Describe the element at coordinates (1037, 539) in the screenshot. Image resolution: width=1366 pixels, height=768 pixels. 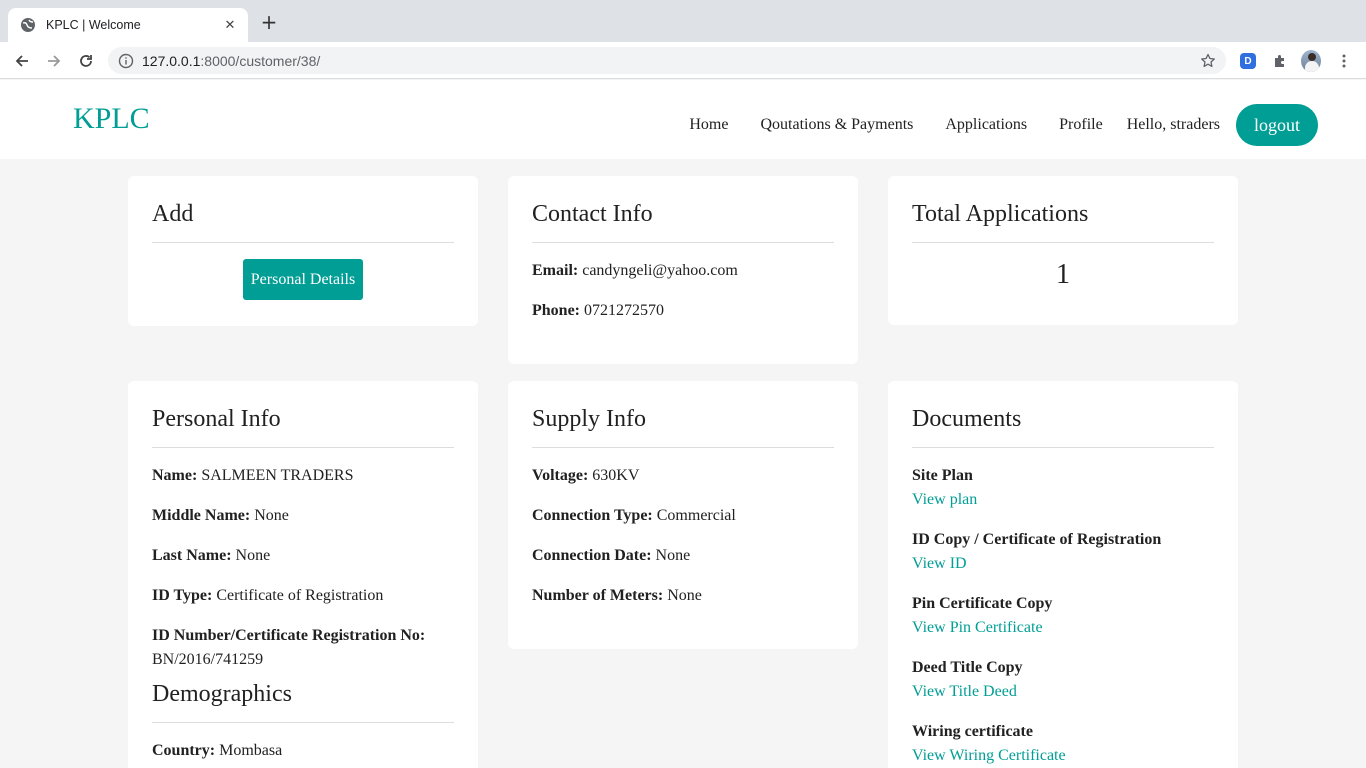
I see `id-copy-title: ID Copy / Certificate of Registration` at that location.